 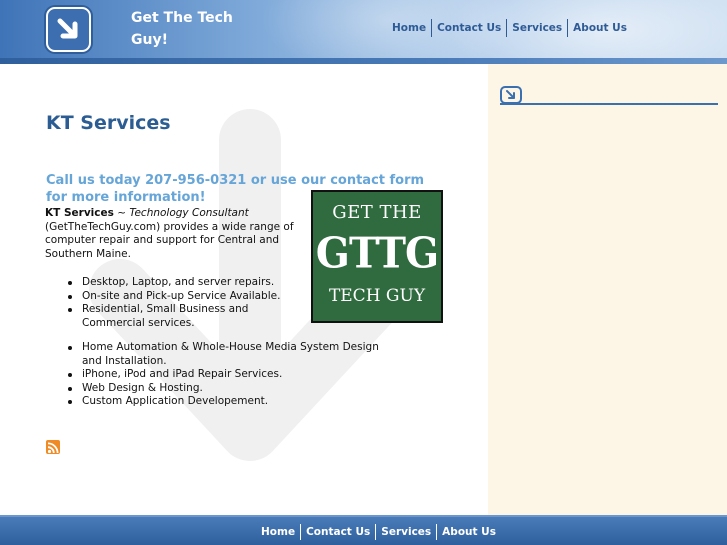 What do you see at coordinates (536, 28) in the screenshot?
I see `nav-services-link: Services` at bounding box center [536, 28].